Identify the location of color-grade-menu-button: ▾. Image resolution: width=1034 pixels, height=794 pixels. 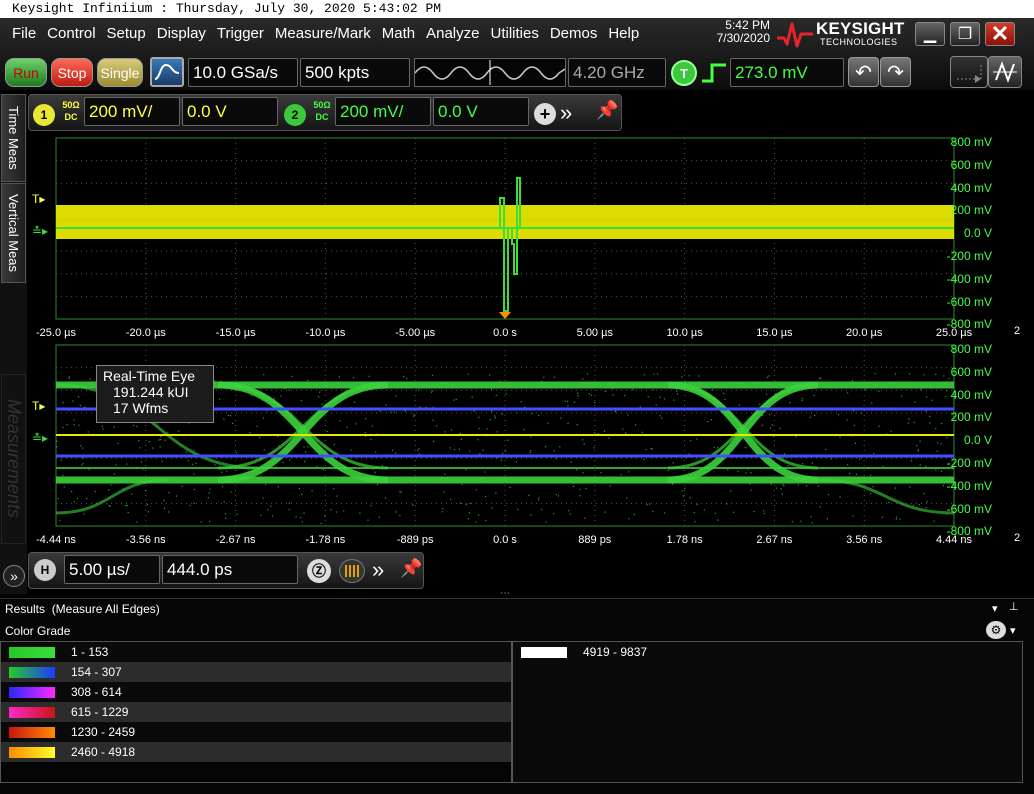
(1013, 630).